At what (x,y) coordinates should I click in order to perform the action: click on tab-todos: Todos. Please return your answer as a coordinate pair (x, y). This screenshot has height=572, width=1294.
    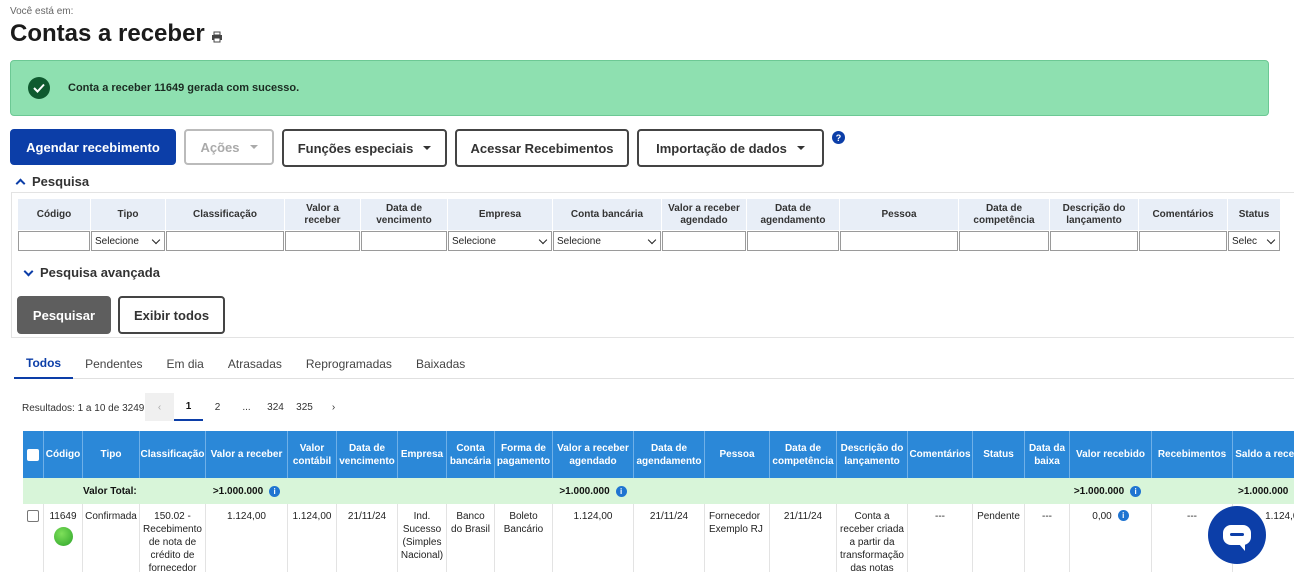
    Looking at the image, I should click on (44, 364).